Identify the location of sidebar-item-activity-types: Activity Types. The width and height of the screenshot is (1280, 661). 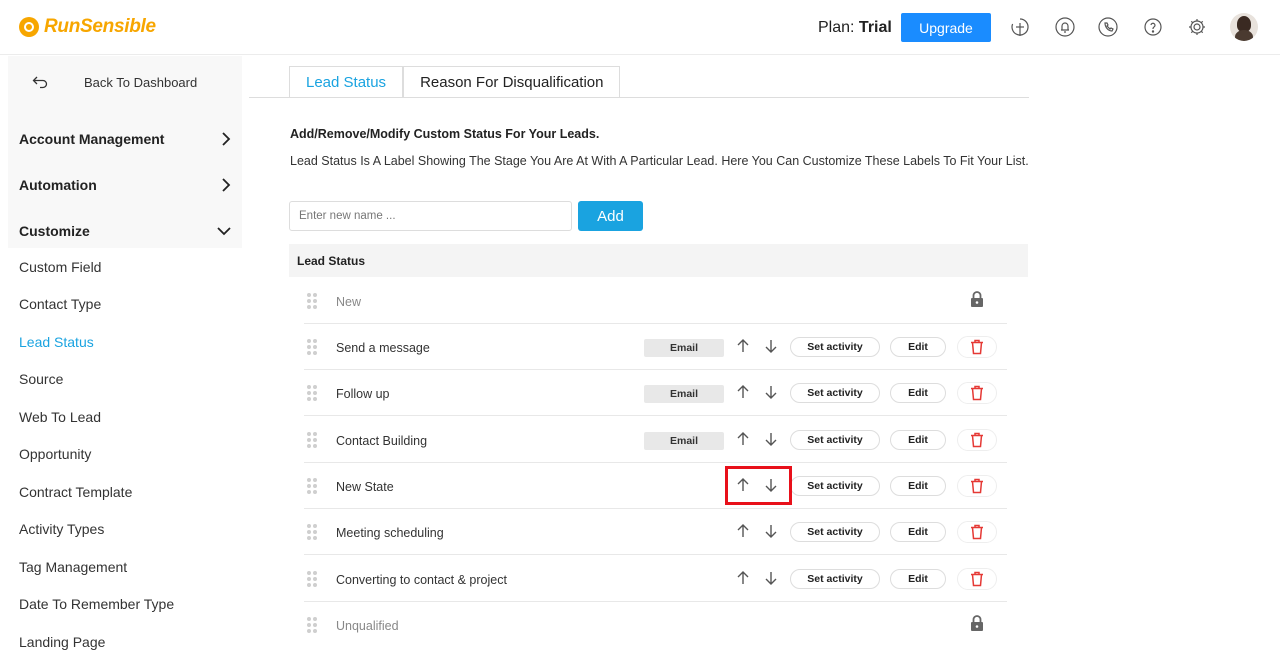
(125, 530).